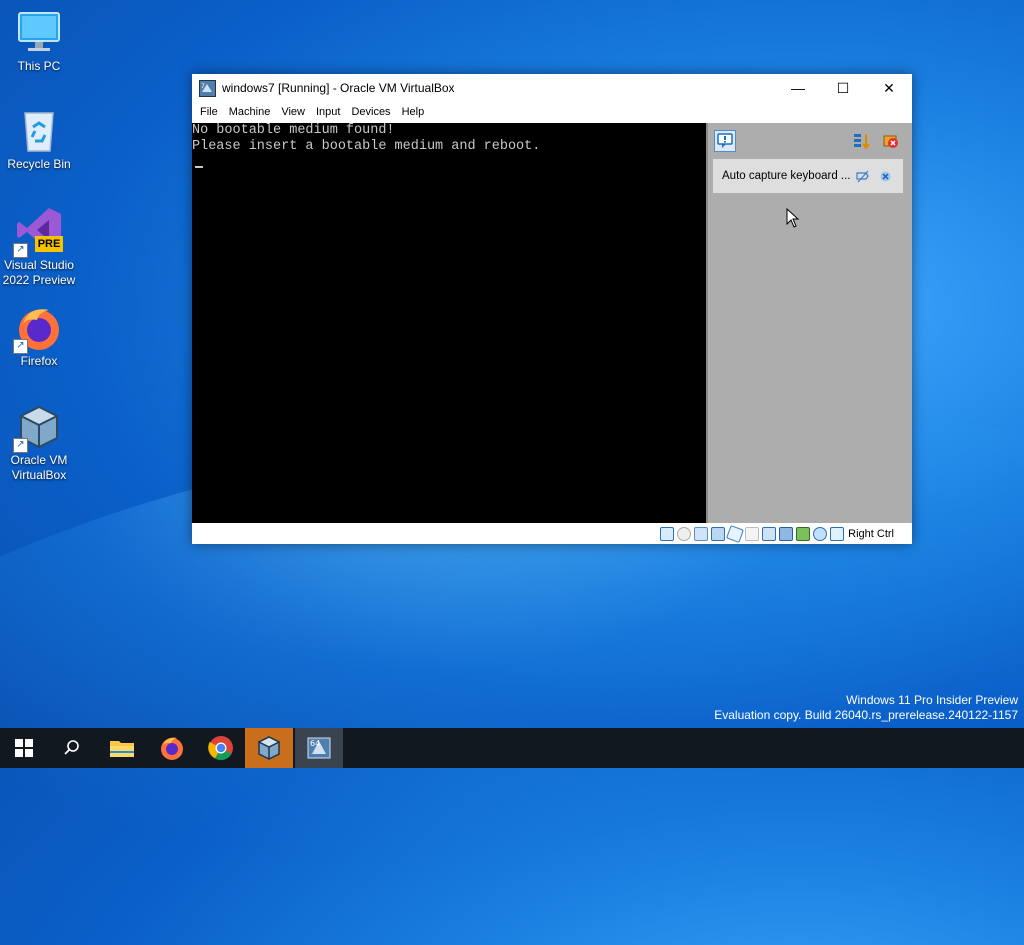 This screenshot has height=945, width=1024. Describe the element at coordinates (820, 533) in the screenshot. I see `mouse-integration-icon` at that location.